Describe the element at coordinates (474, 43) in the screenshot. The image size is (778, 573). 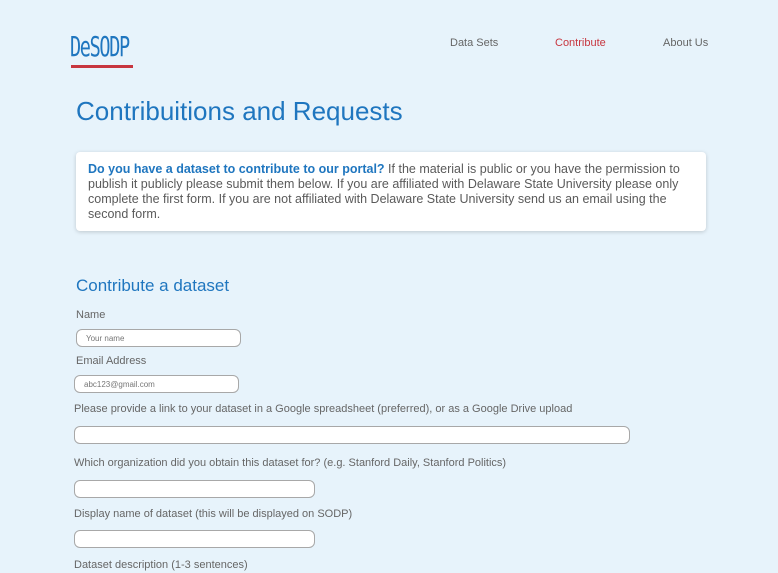
I see `nav-data-sets: Data Sets` at that location.